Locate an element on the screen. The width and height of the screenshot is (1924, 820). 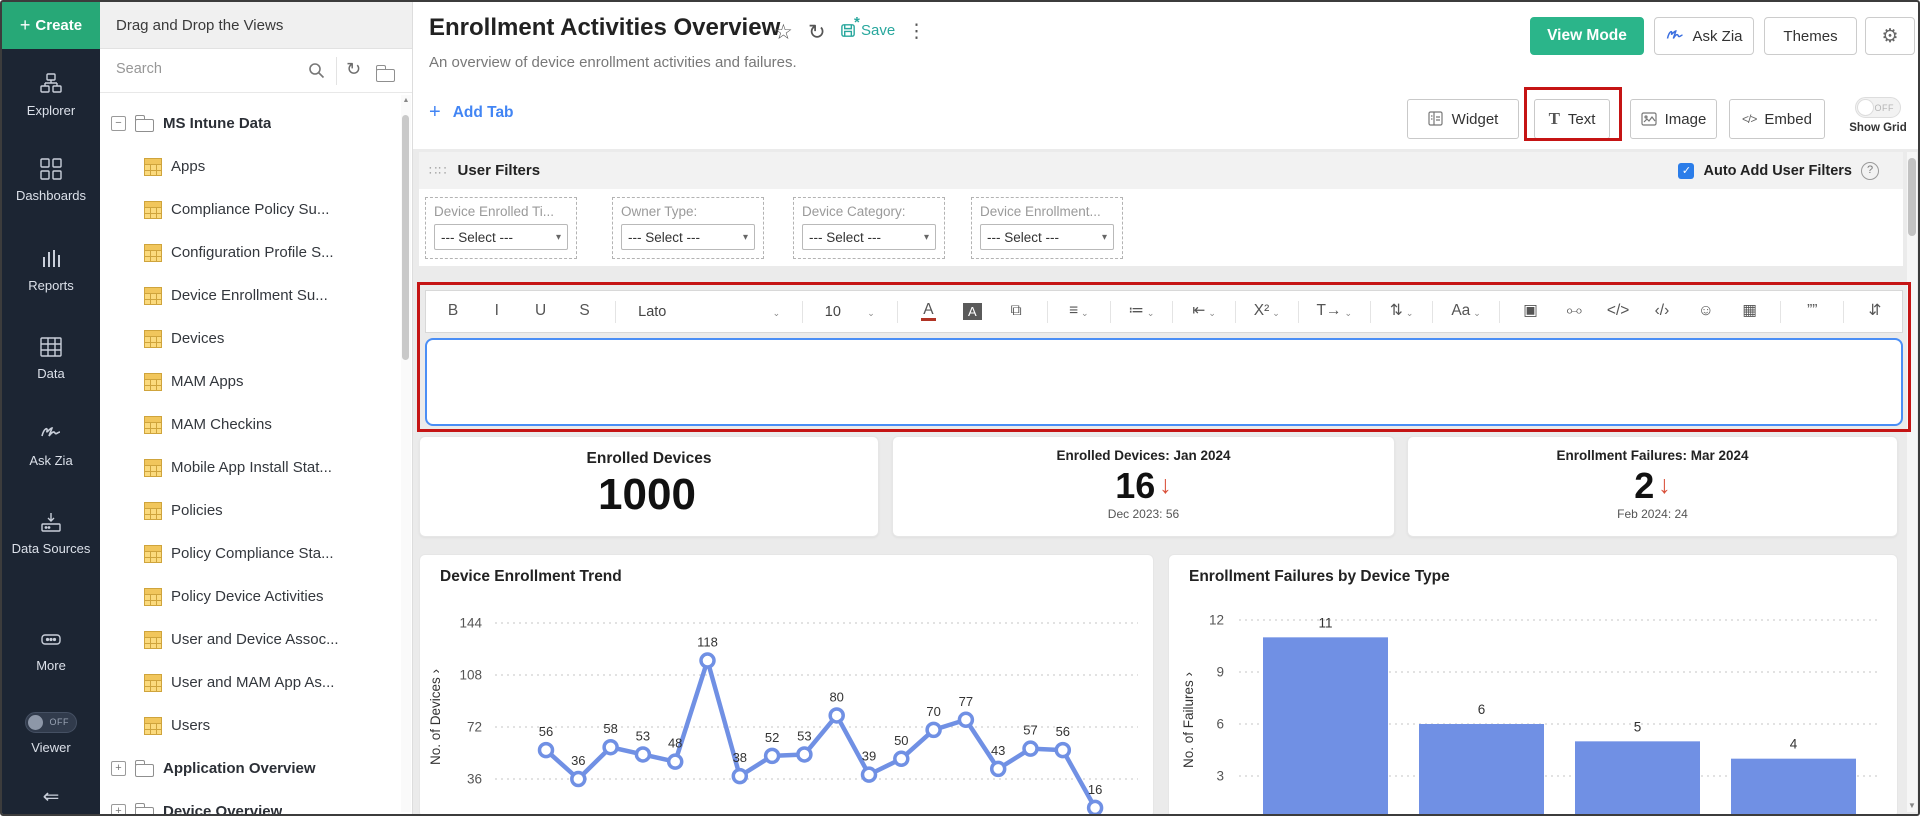
strikethrough-icon: S is located at coordinates (584, 312).